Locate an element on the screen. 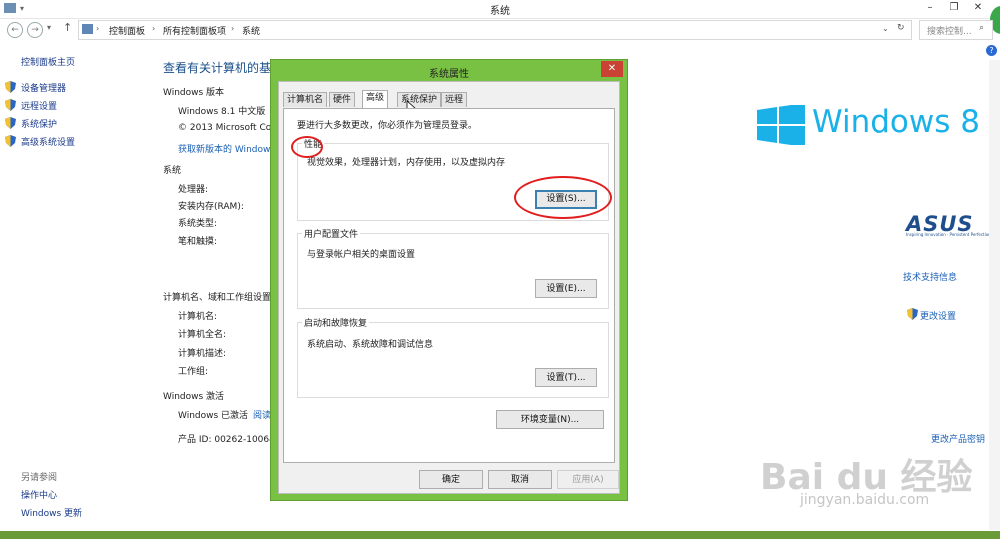 The image size is (1000, 539). breadcrumb-item: 所有控制面板项 is located at coordinates (194, 30).